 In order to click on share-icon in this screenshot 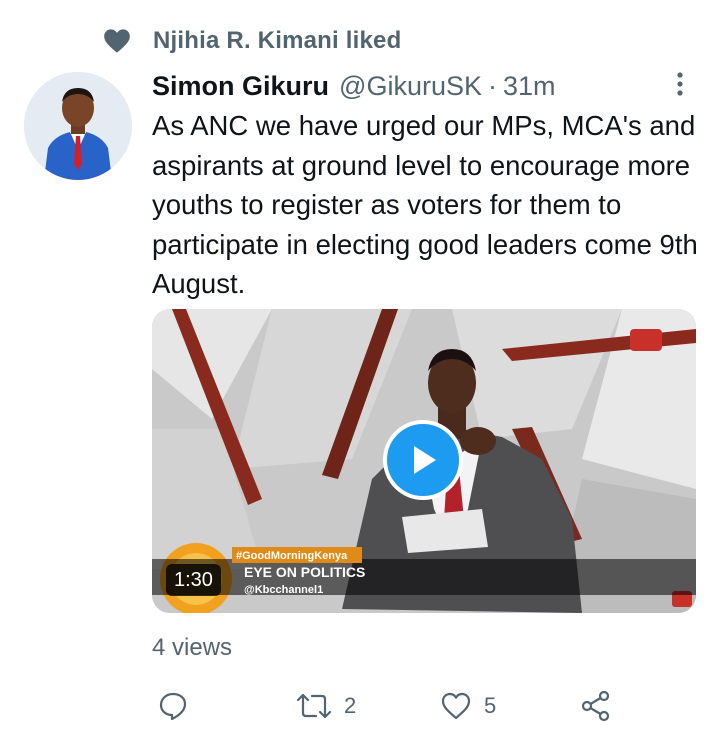, I will do `click(595, 706)`.